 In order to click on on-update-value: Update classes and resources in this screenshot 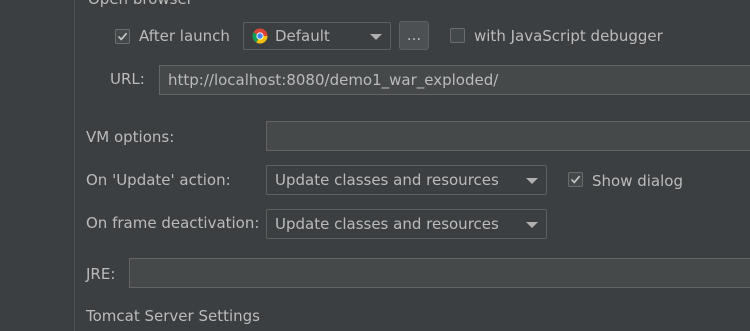, I will do `click(387, 180)`.